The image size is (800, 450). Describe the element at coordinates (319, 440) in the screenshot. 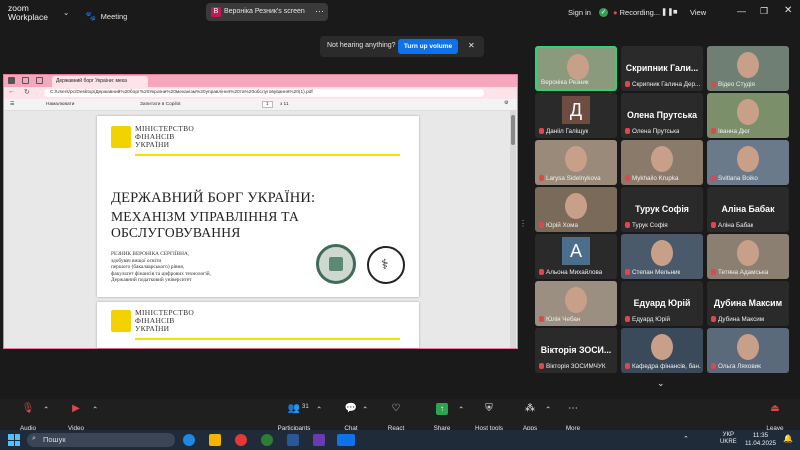

I see `teams-icon` at that location.